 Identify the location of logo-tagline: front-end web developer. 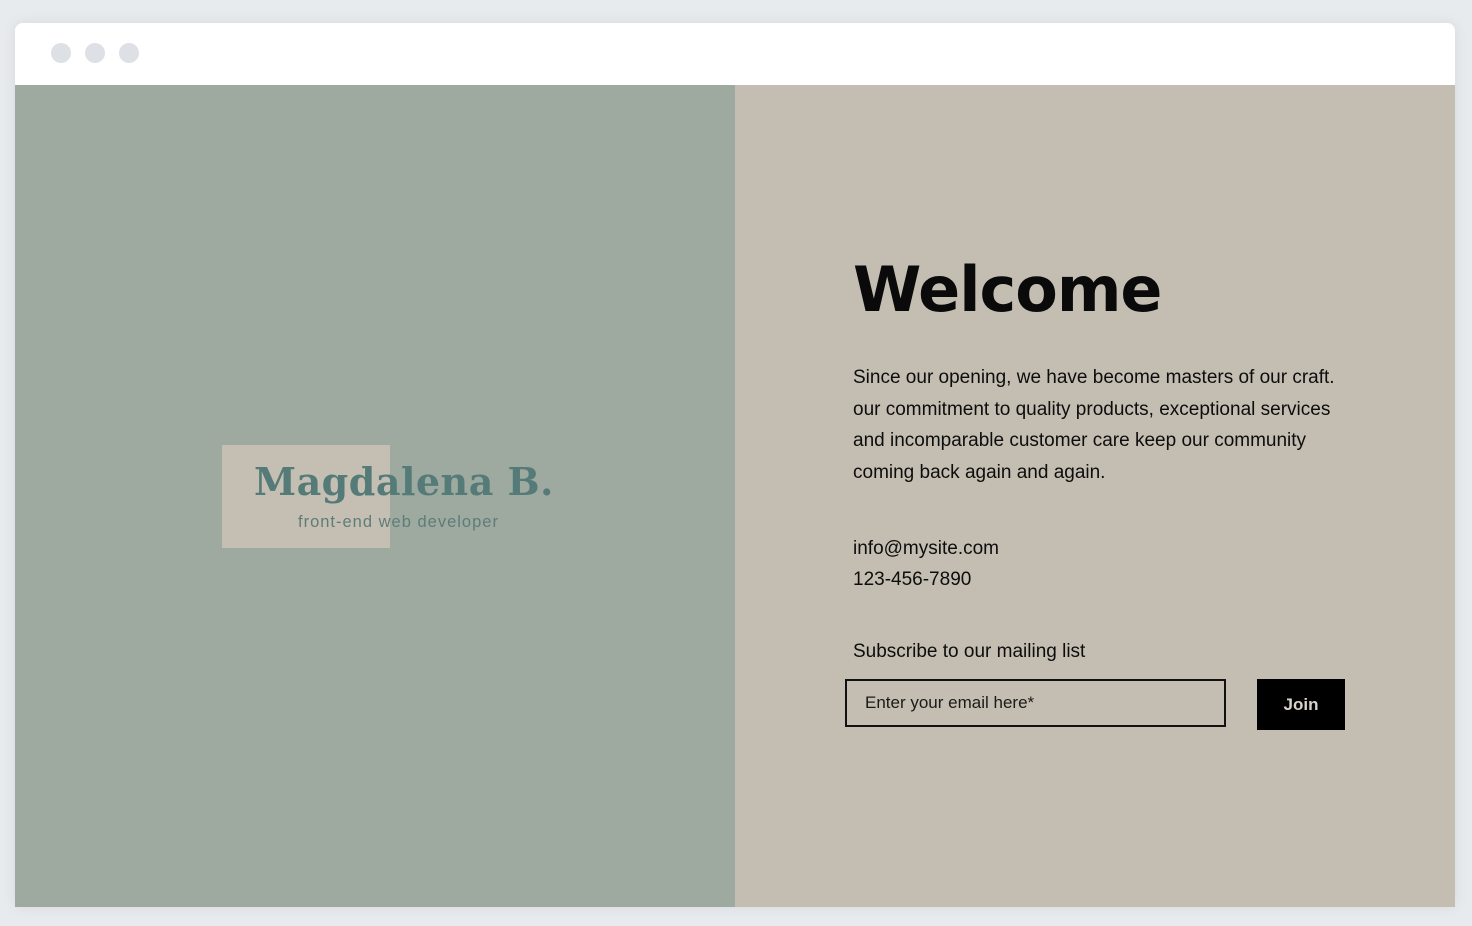
(398, 522).